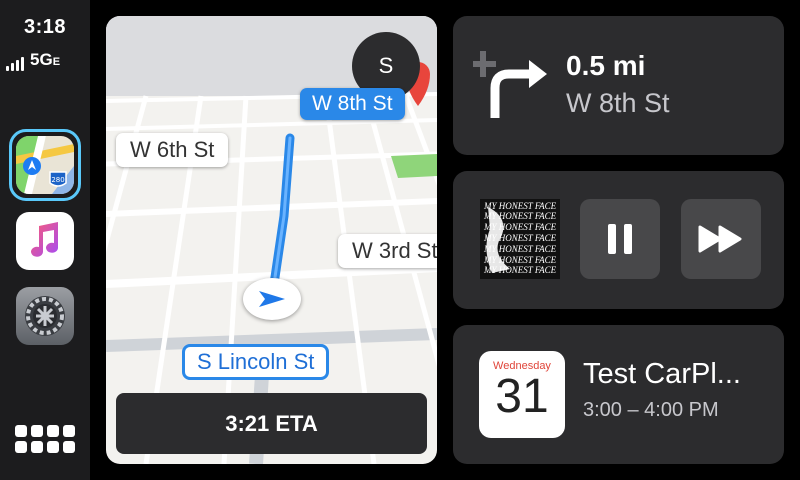 The width and height of the screenshot is (800, 480). I want to click on fast-forward-button, so click(721, 239).